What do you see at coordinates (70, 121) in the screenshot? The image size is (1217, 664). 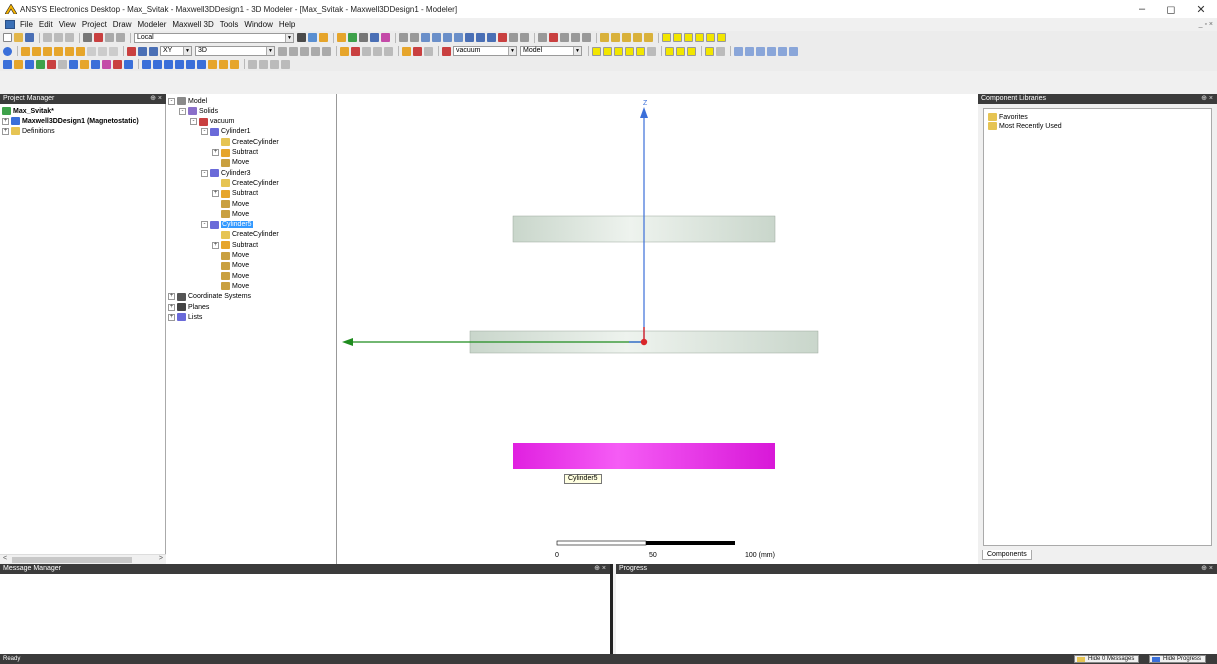 I see `design-node: + Maxwell3DDesign1 (Magnetostatic)` at bounding box center [70, 121].